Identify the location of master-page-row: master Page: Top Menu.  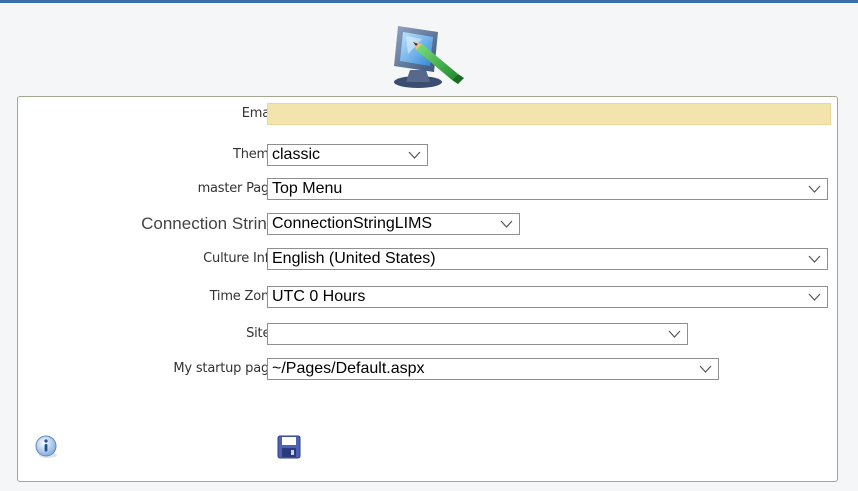
(428, 189).